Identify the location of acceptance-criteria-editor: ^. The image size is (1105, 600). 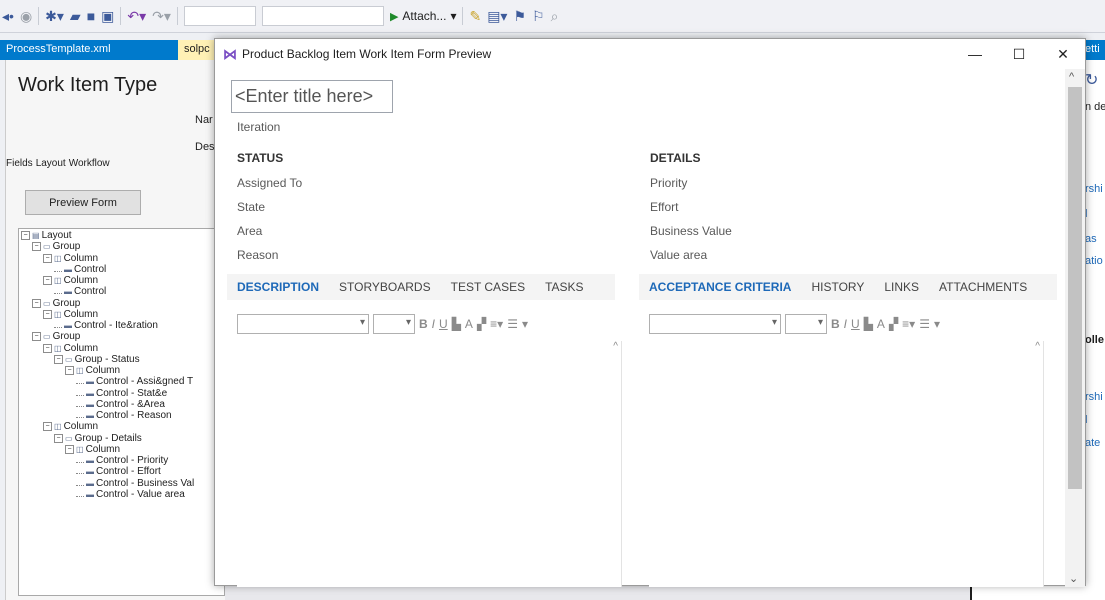
(846, 464).